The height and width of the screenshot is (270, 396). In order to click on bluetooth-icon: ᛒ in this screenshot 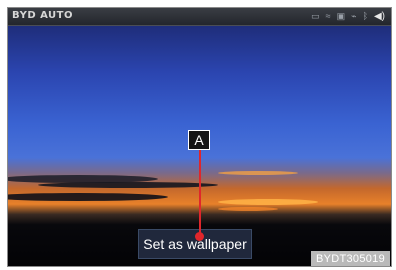, I will do `click(365, 16)`.